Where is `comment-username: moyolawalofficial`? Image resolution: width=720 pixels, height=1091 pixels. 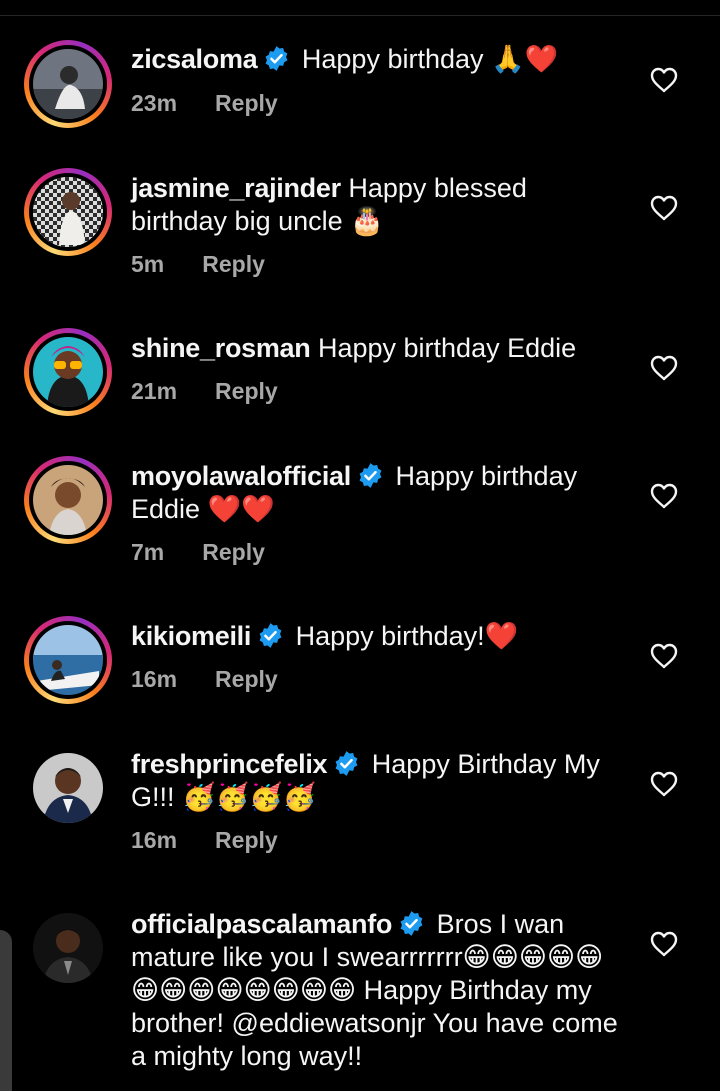
comment-username: moyolawalofficial is located at coordinates (241, 476).